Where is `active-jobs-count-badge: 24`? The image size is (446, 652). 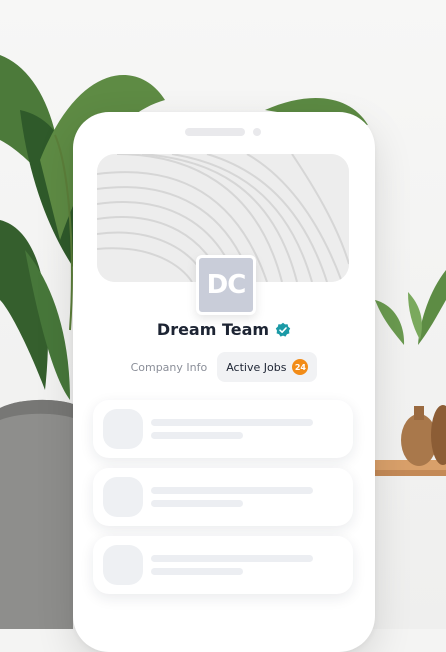 active-jobs-count-badge: 24 is located at coordinates (300, 367).